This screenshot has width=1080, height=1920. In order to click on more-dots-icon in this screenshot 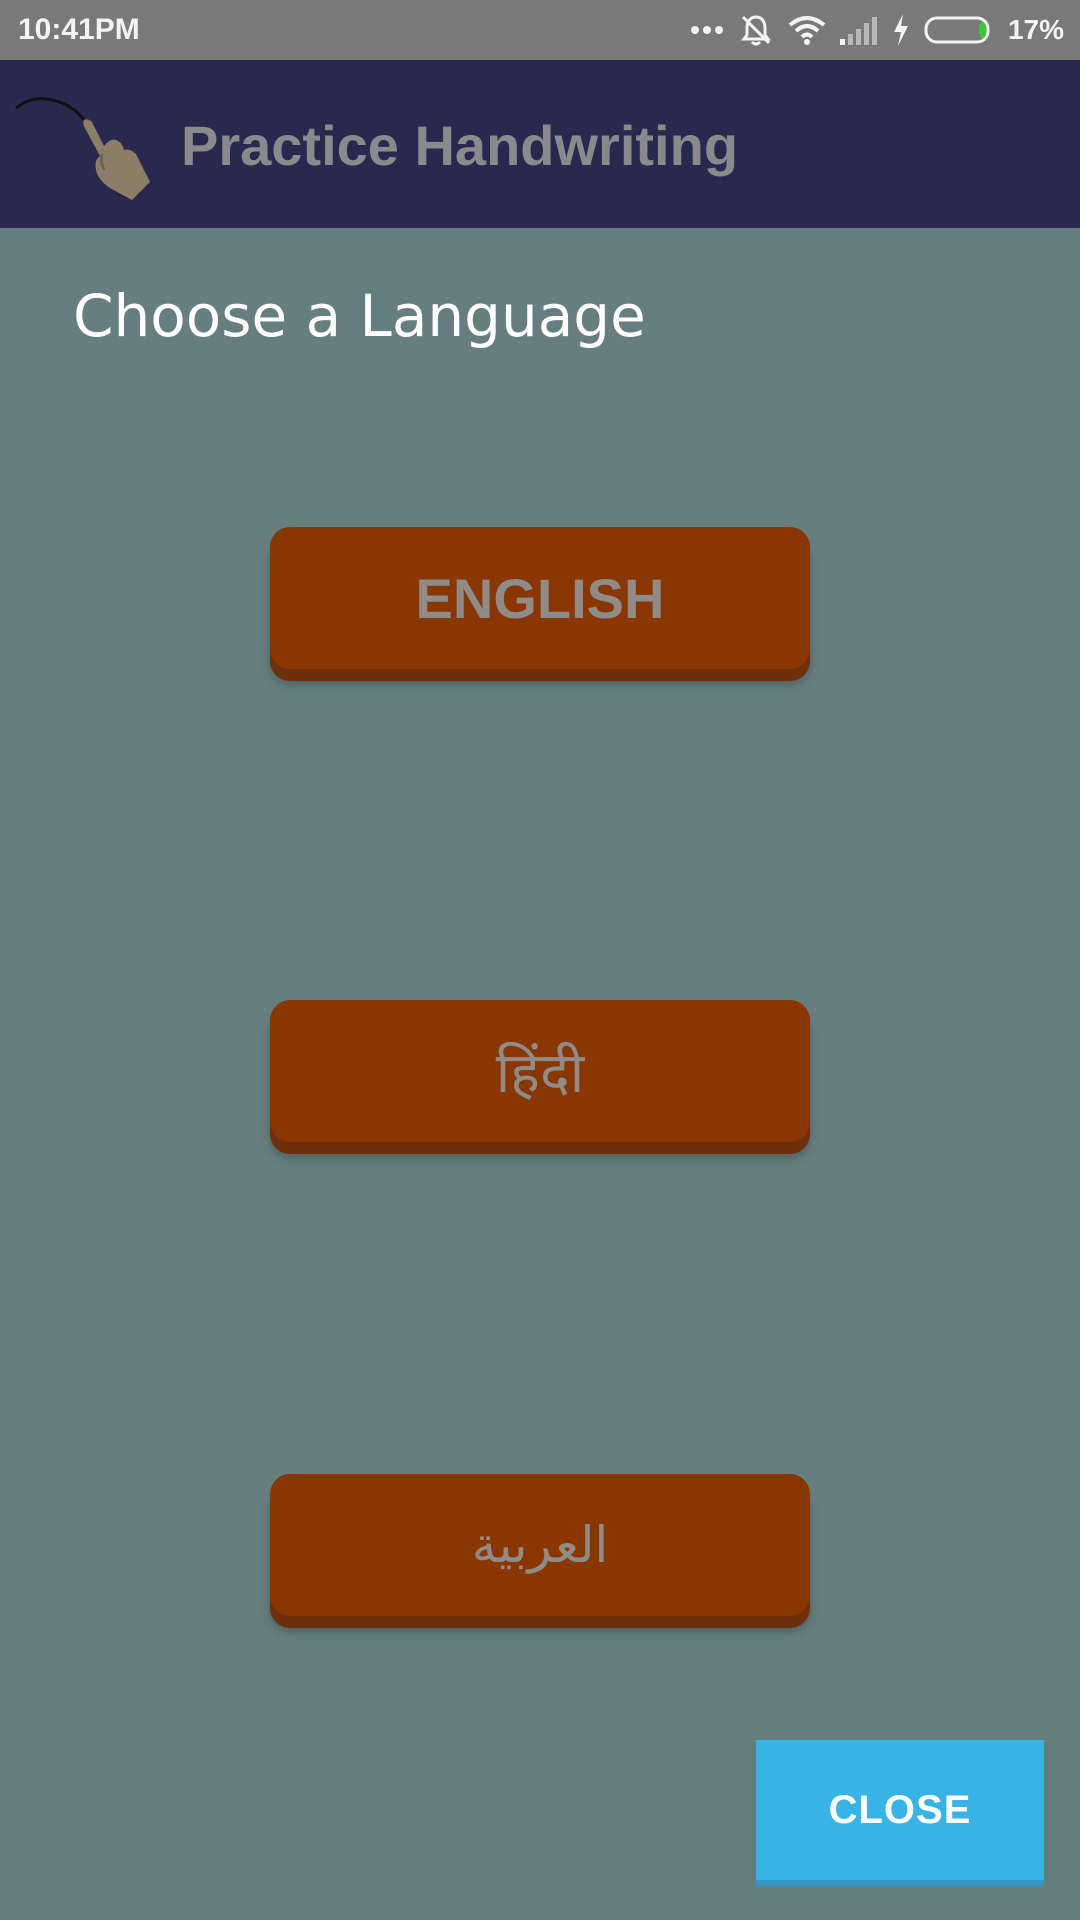, I will do `click(707, 30)`.